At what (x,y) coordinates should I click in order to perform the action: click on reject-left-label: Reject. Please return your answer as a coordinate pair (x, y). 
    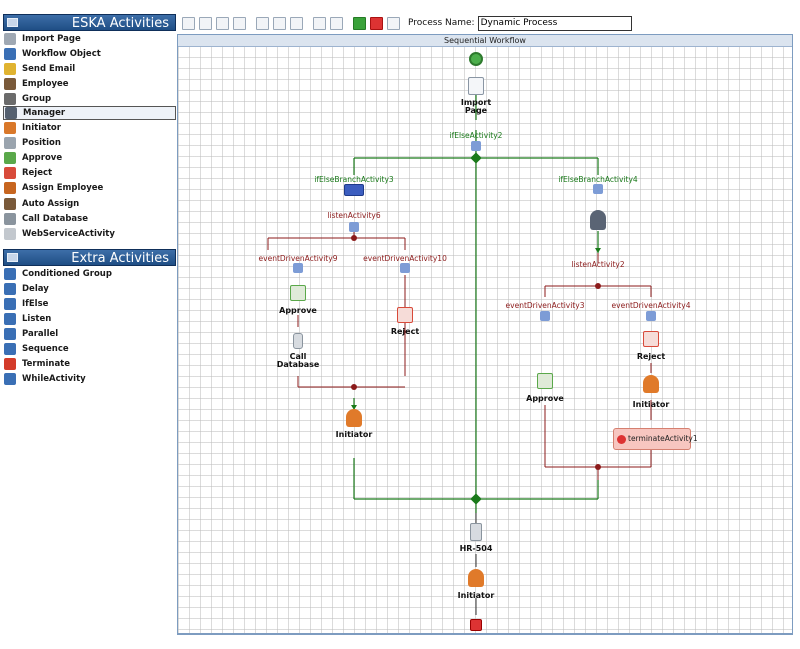
    Looking at the image, I should click on (405, 331).